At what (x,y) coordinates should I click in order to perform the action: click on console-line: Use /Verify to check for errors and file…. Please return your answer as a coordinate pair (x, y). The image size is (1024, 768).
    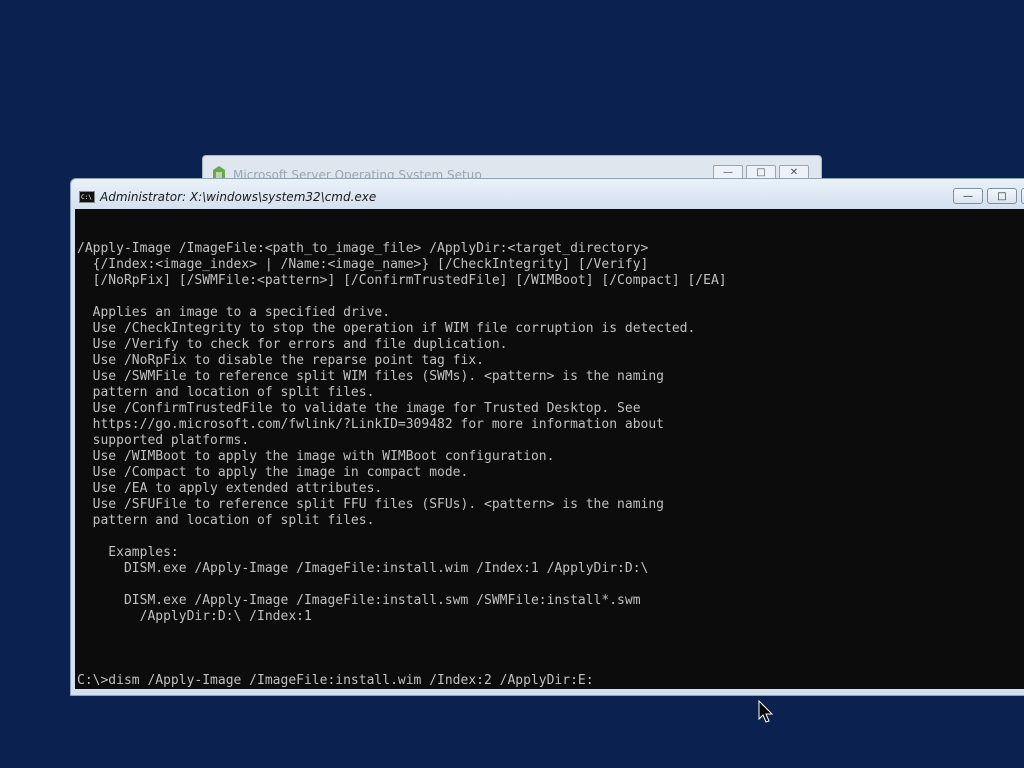
    Looking at the image, I should click on (292, 344).